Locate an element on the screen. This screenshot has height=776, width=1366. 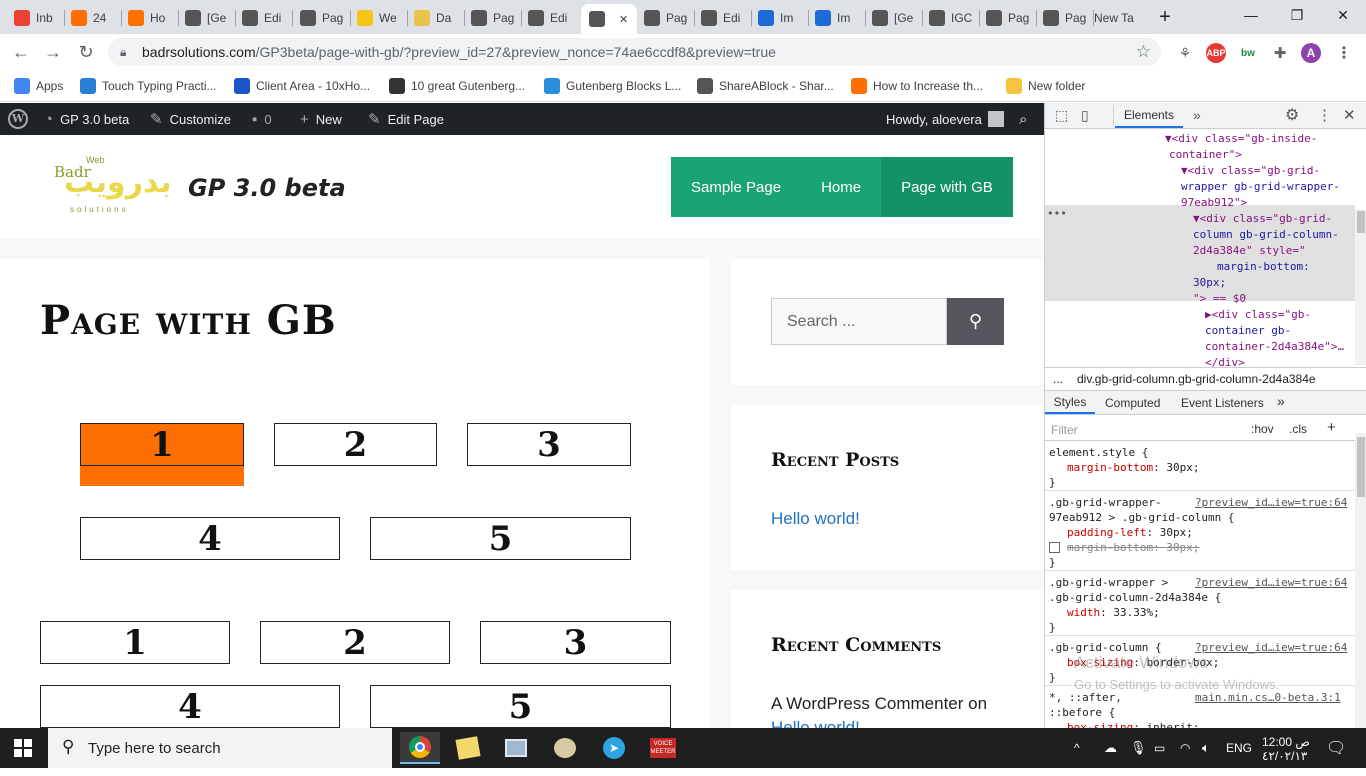
dom-node-line: wrapper gb-grid-wrapper- is located at coordinates (1260, 187).